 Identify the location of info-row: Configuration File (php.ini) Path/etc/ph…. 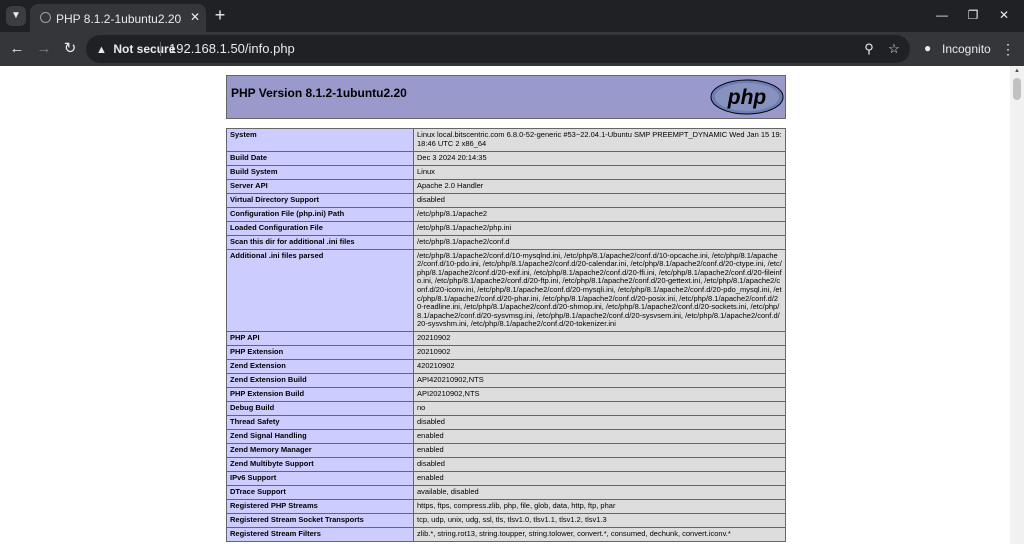
(506, 214).